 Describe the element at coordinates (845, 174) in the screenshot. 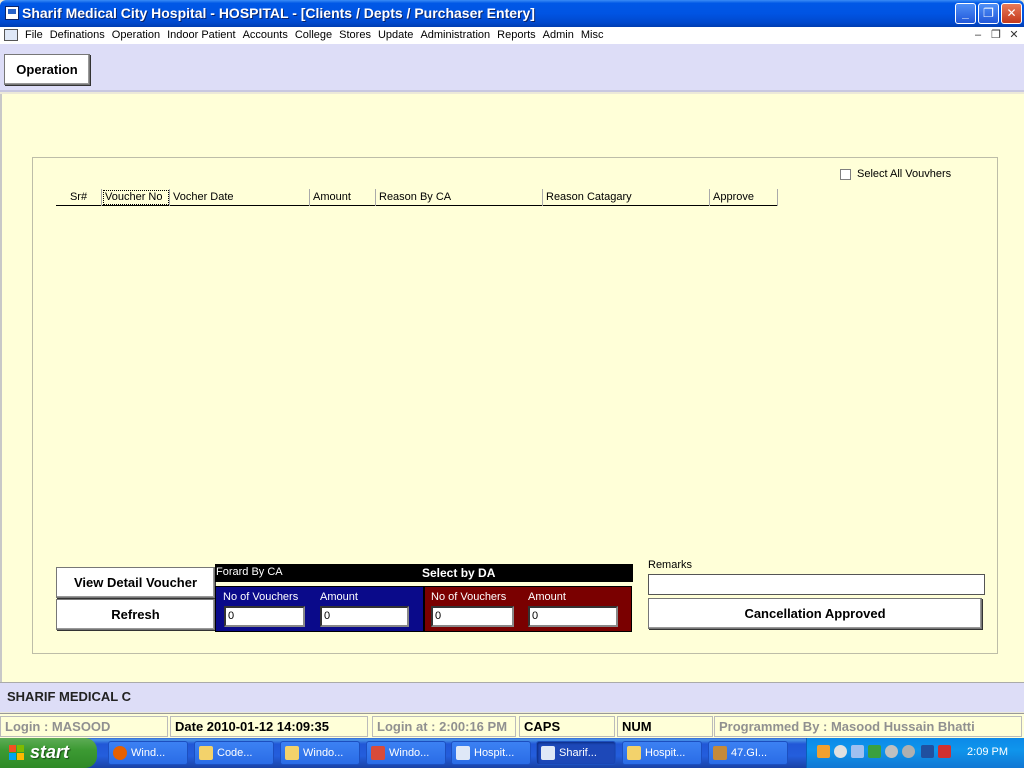

I see `checkbox-icon` at that location.